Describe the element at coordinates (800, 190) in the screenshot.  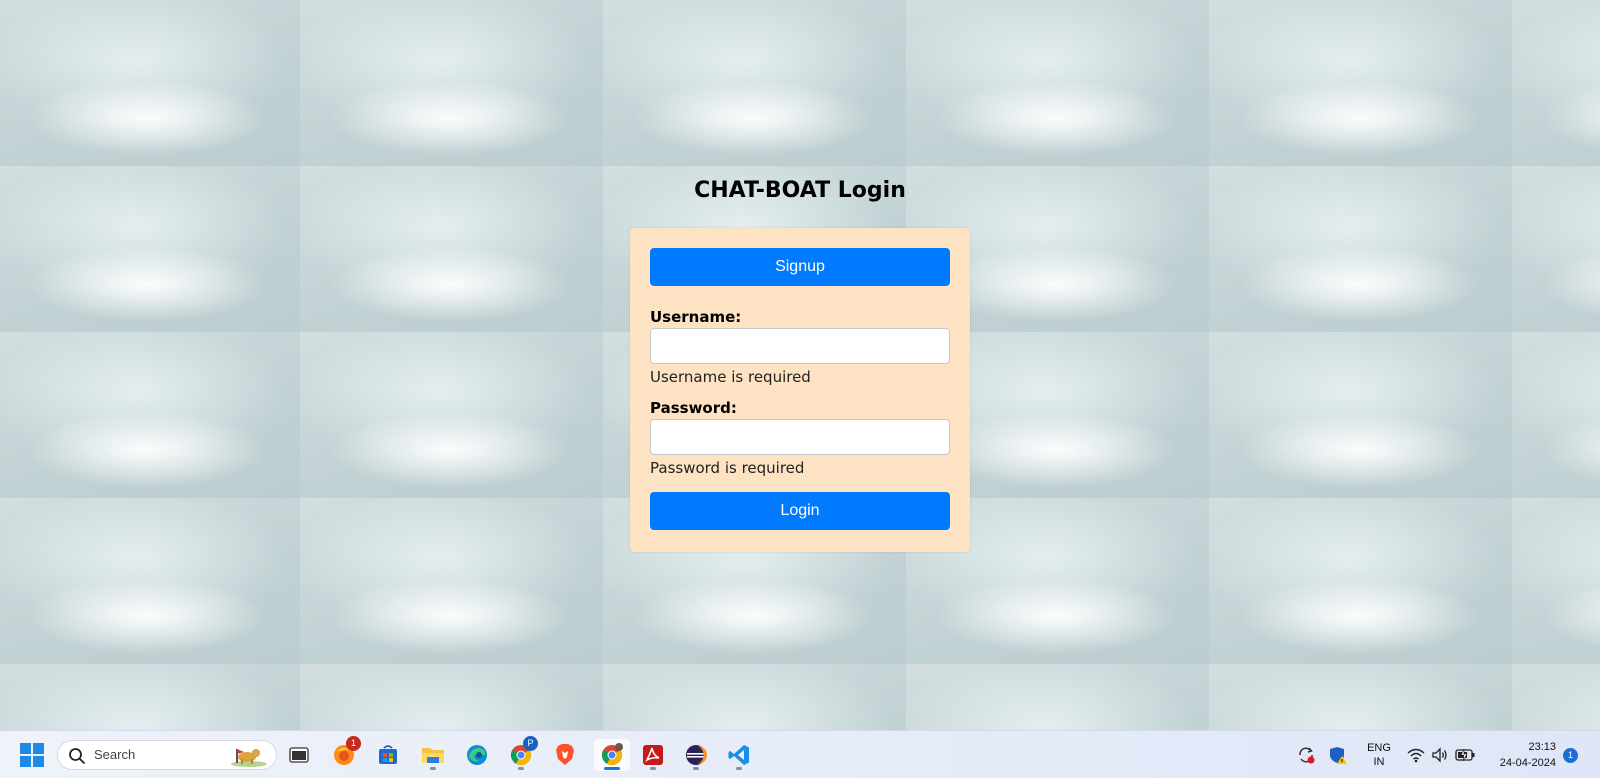
I see `page-title: CHAT-BOAT Login` at that location.